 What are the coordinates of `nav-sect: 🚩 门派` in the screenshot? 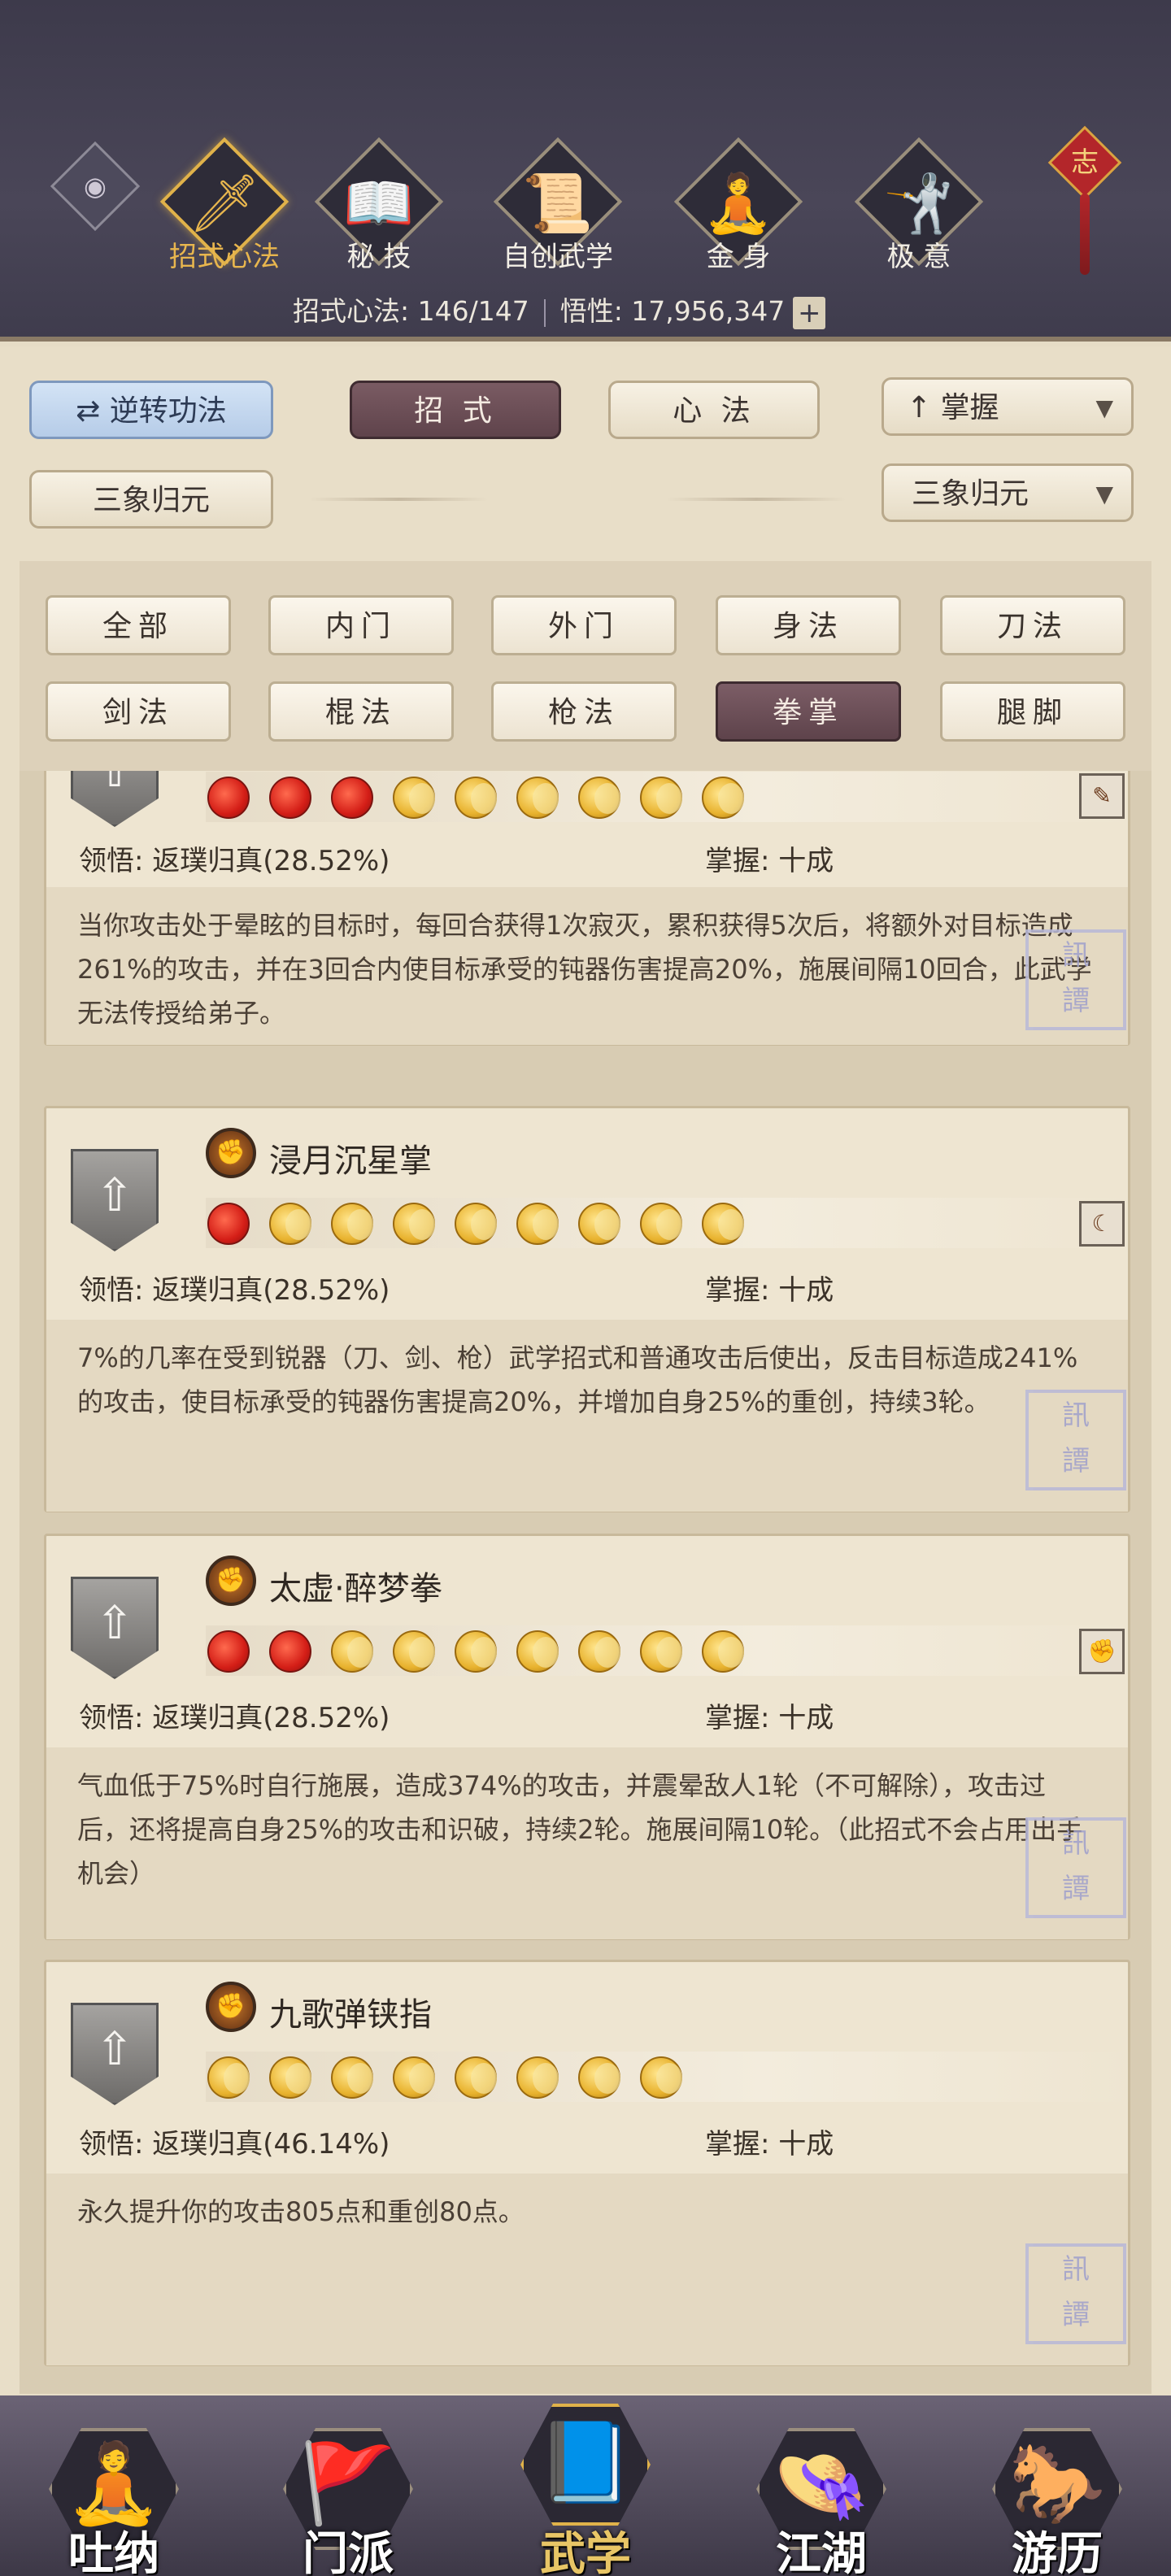 It's located at (348, 2485).